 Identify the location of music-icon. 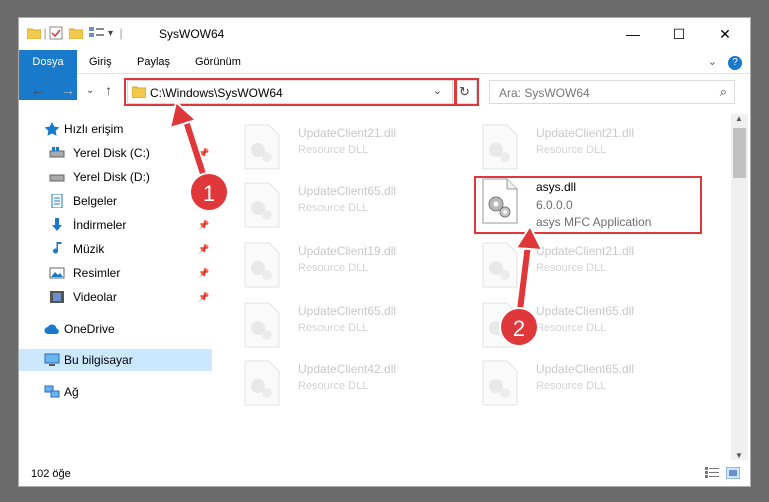
(57, 248).